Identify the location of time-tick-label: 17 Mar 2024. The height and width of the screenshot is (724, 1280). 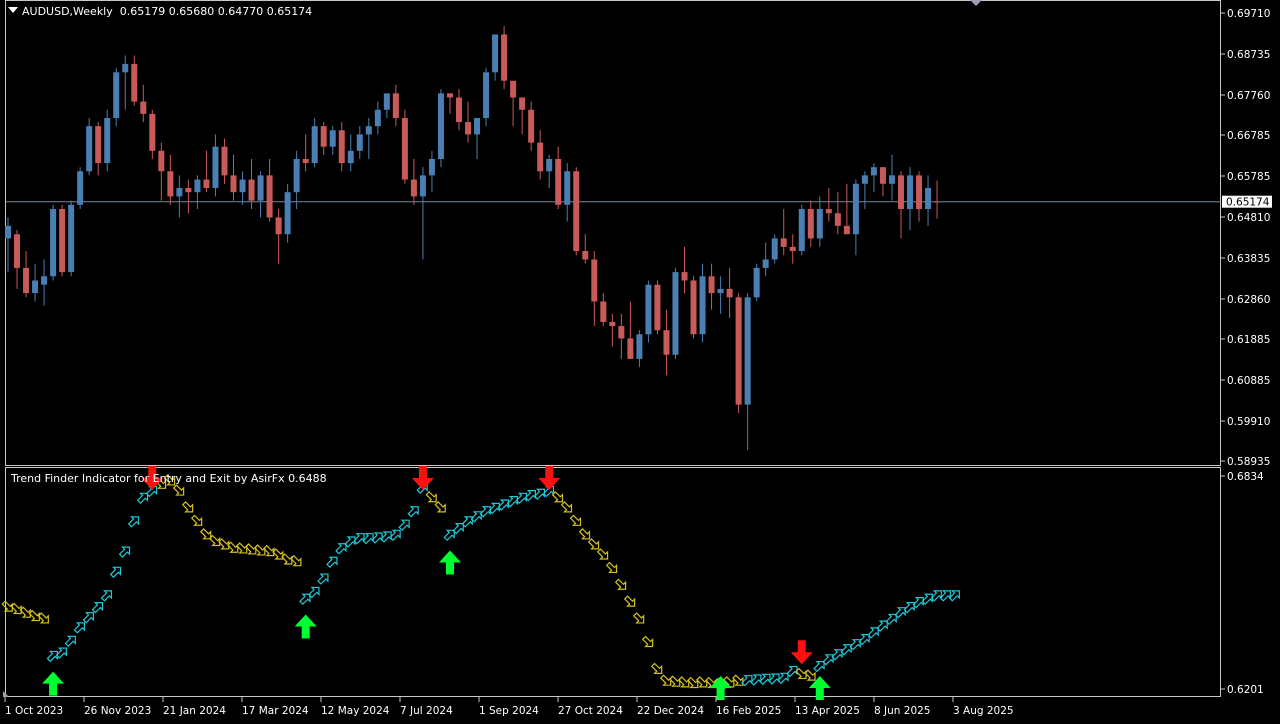
(275, 711).